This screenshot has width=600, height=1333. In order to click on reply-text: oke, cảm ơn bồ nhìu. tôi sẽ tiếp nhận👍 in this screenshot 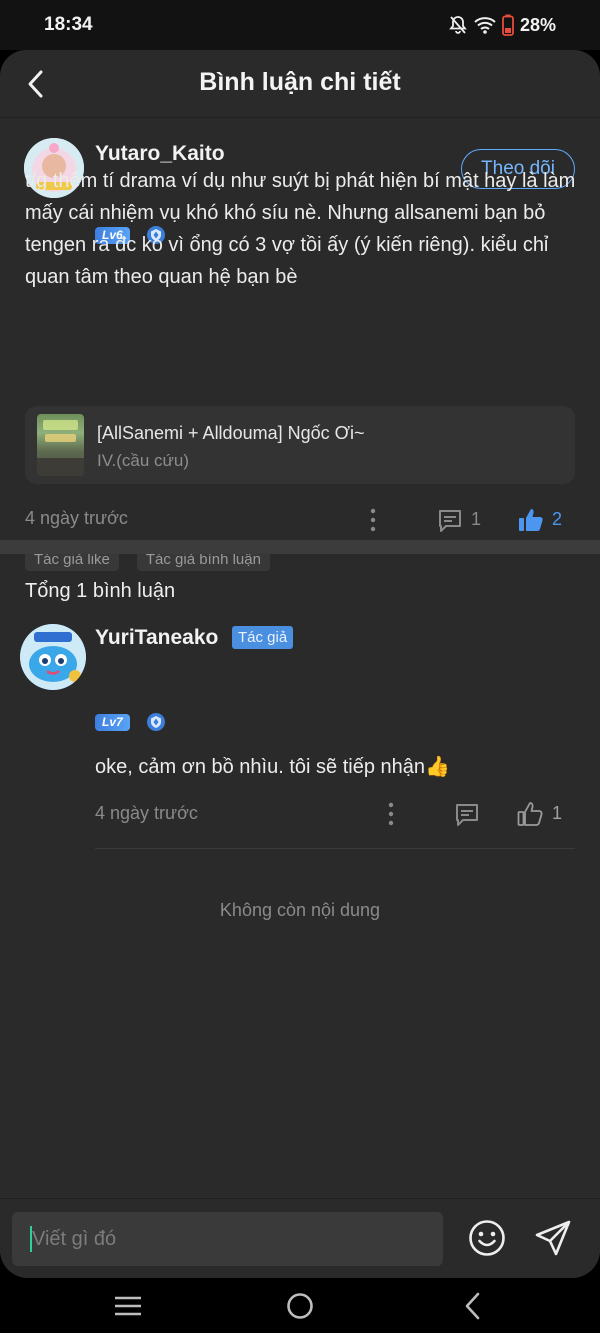, I will do `click(272, 767)`.